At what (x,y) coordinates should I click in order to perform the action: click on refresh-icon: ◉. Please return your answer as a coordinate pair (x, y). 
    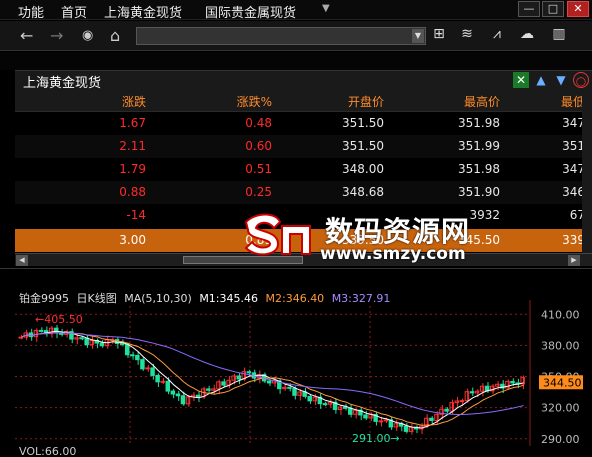
    Looking at the image, I should click on (87, 35).